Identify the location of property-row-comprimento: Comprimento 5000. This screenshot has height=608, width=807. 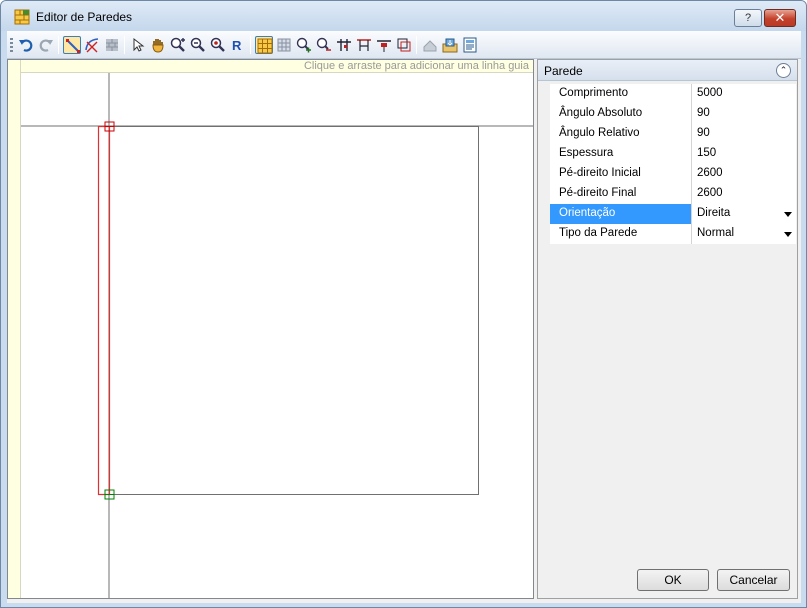
(673, 94).